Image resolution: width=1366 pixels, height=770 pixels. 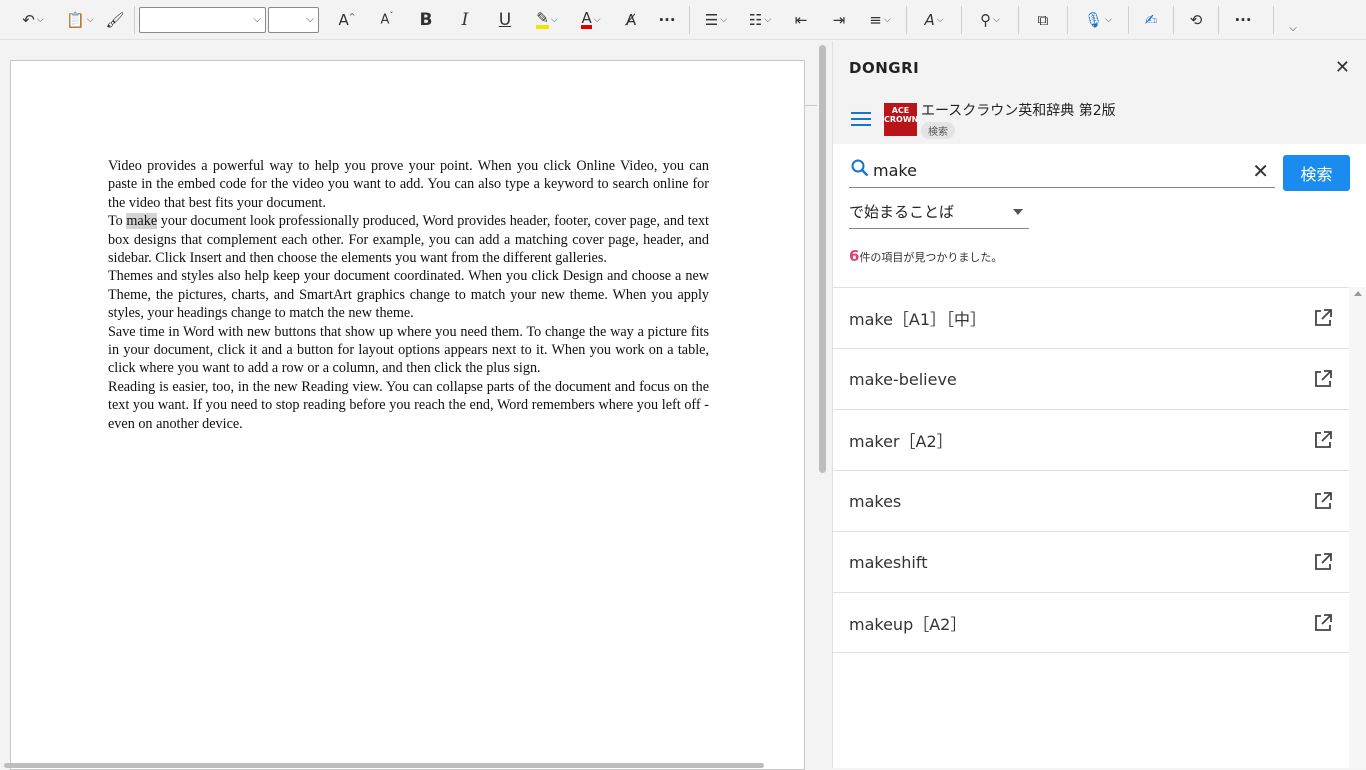 I want to click on addin-icon: ⟲, so click(x=1196, y=19).